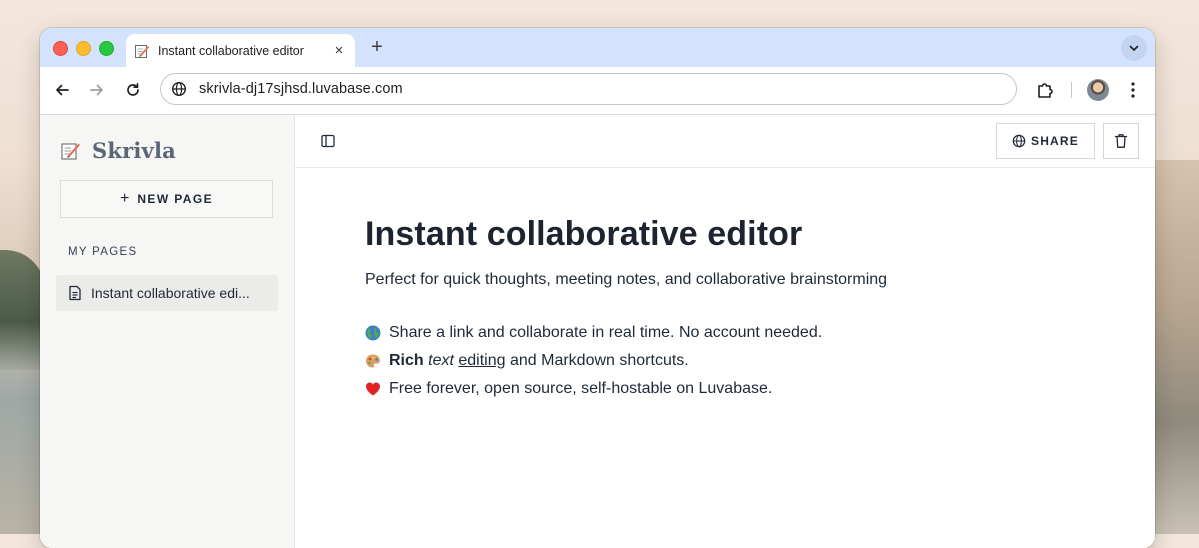 This screenshot has width=1199, height=548. I want to click on forward-button, so click(97, 90).